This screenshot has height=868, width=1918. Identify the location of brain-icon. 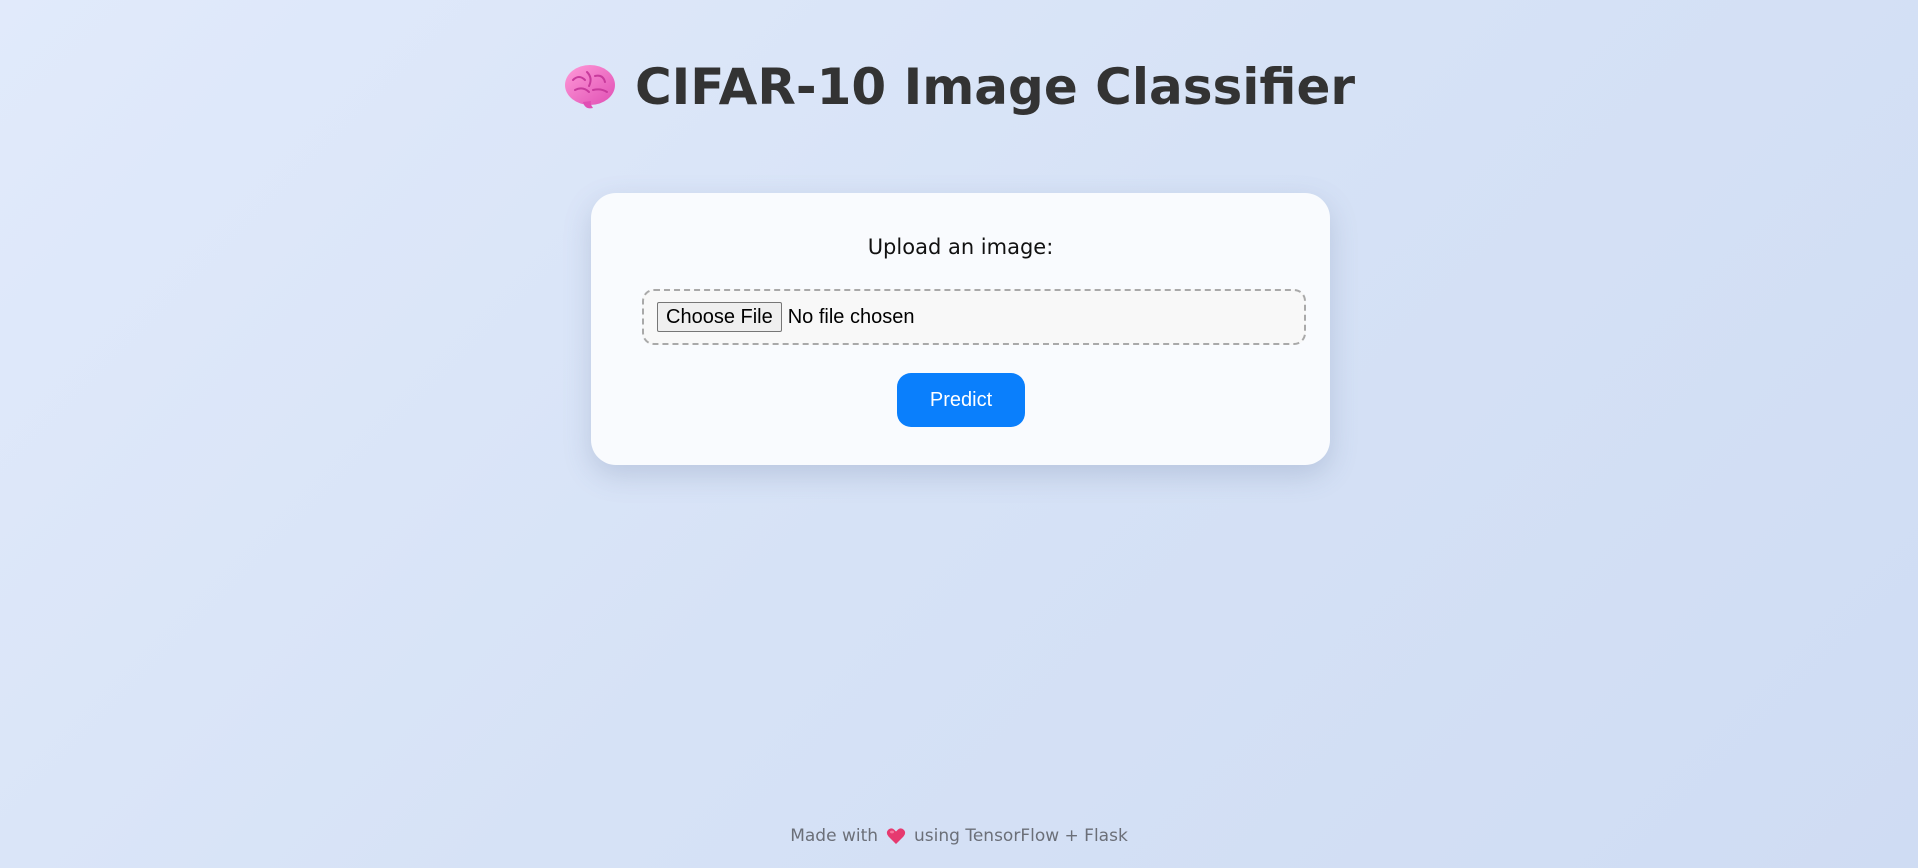
(590, 87).